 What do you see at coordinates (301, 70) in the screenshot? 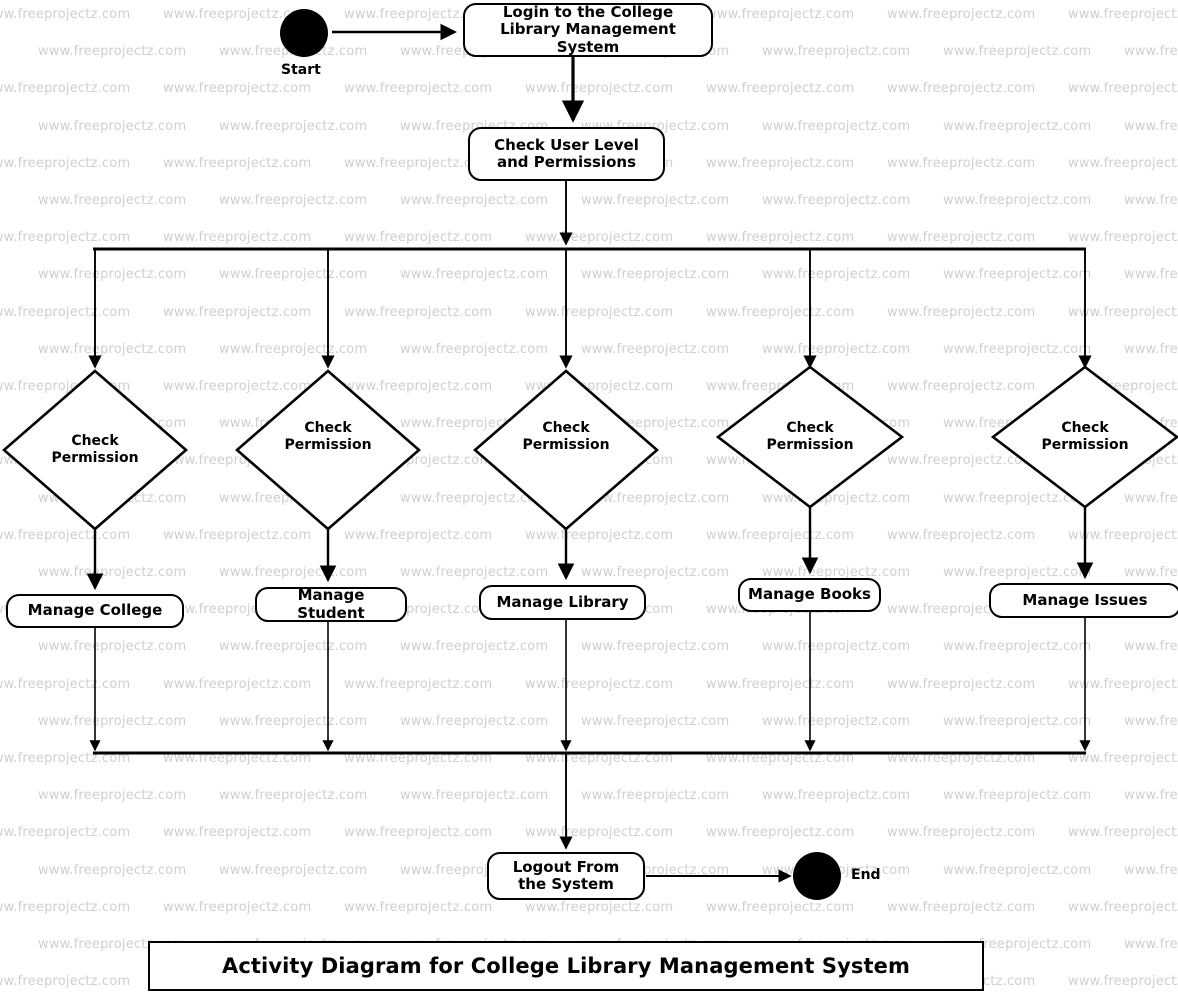
I see `start-label: Start` at bounding box center [301, 70].